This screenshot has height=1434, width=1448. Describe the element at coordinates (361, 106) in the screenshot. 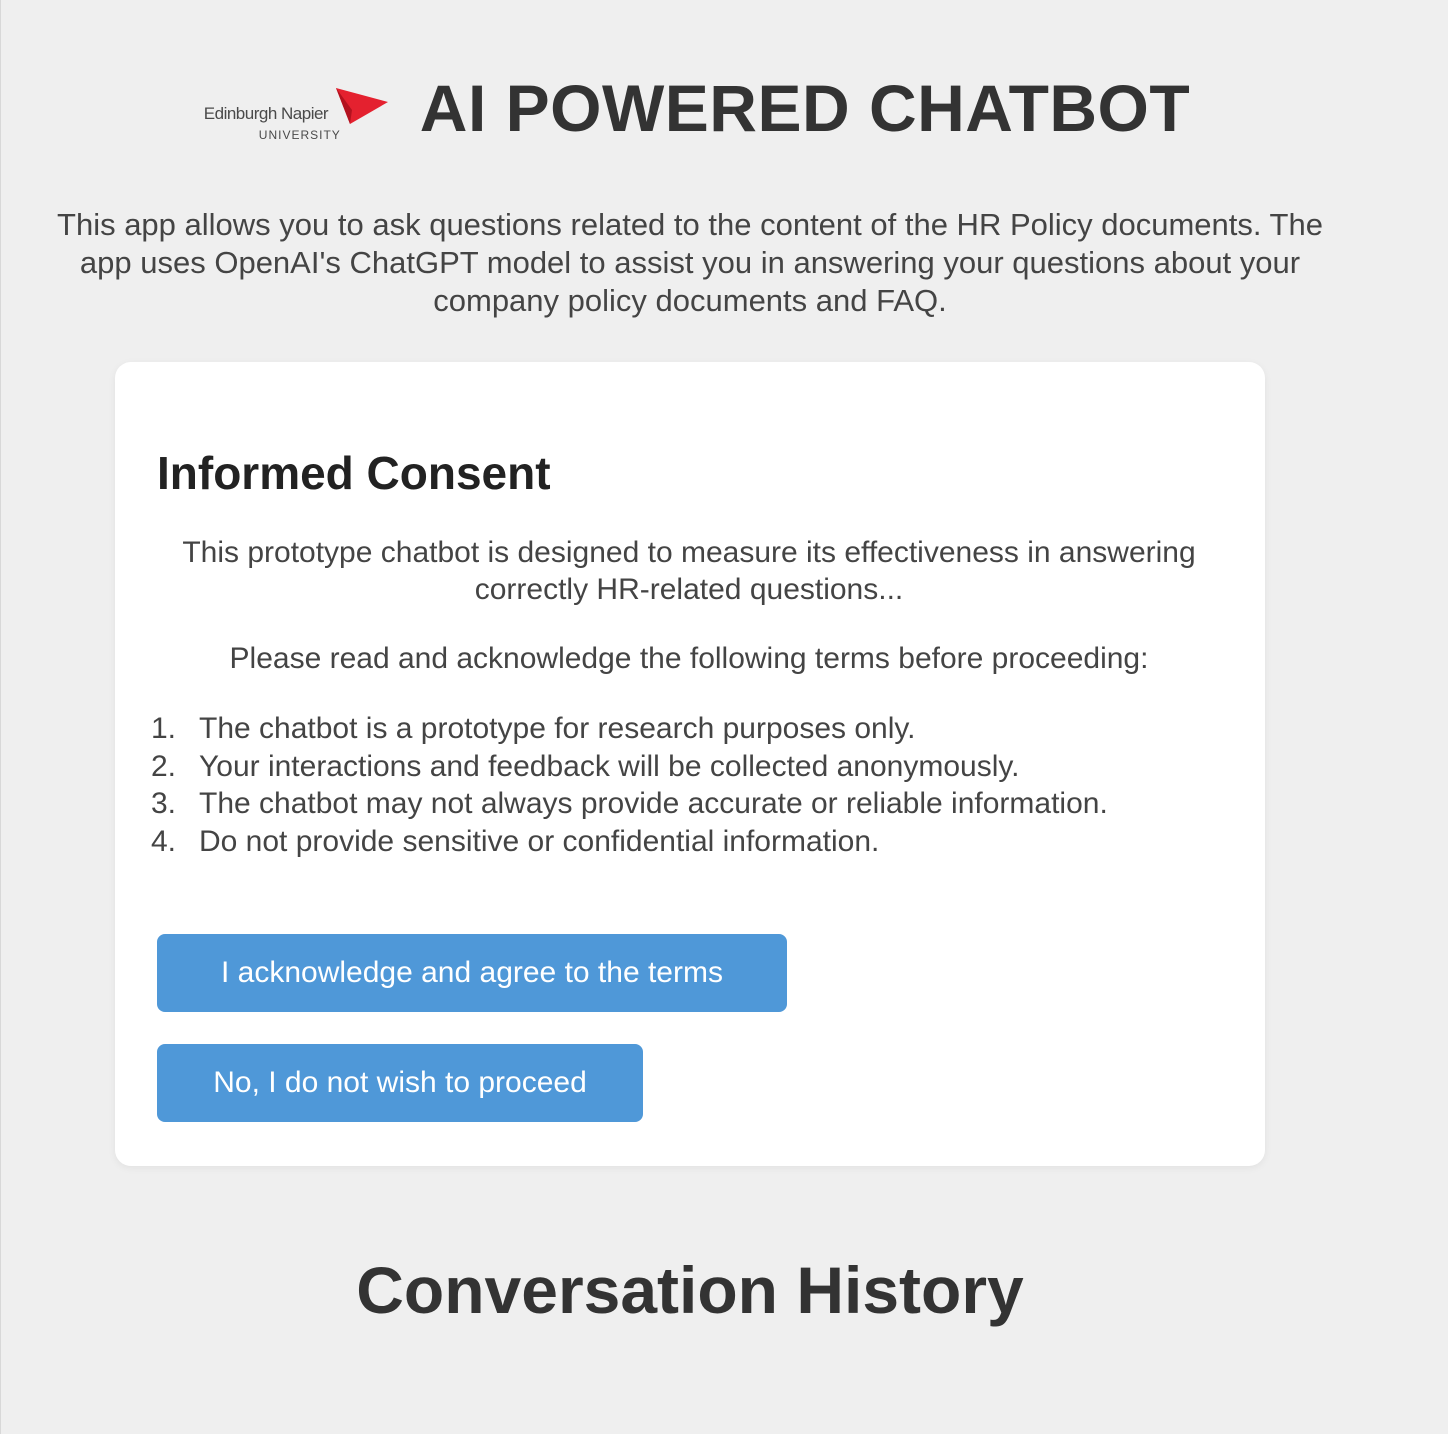

I see `logo-flag-icon` at that location.